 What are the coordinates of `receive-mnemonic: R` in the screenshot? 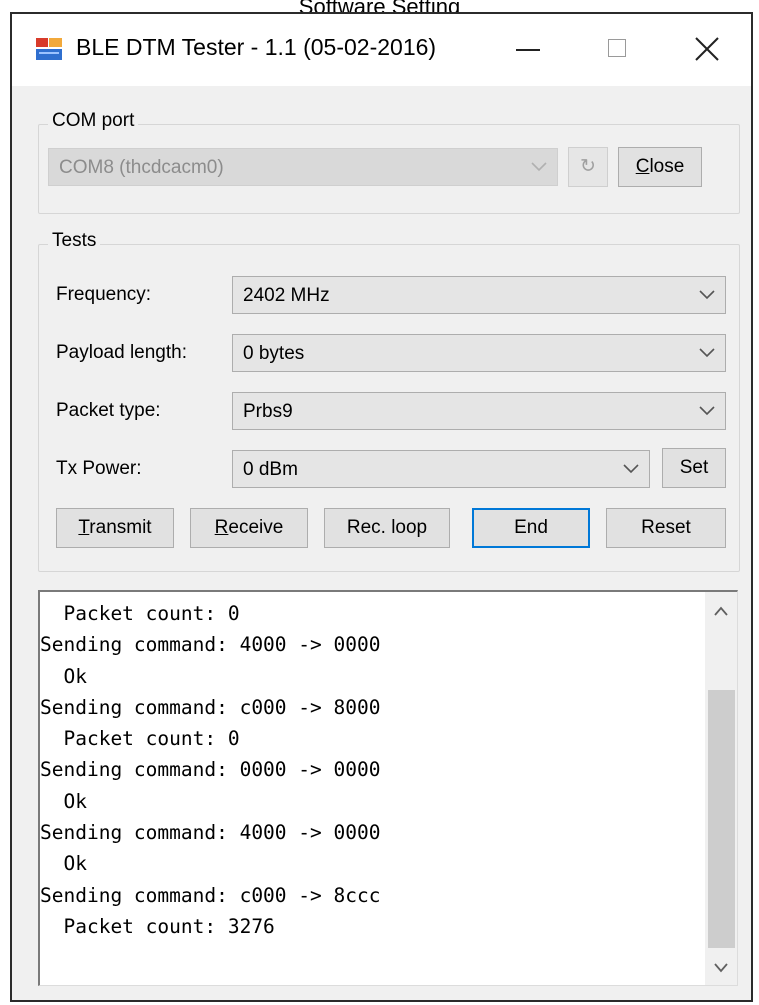 It's located at (221, 527).